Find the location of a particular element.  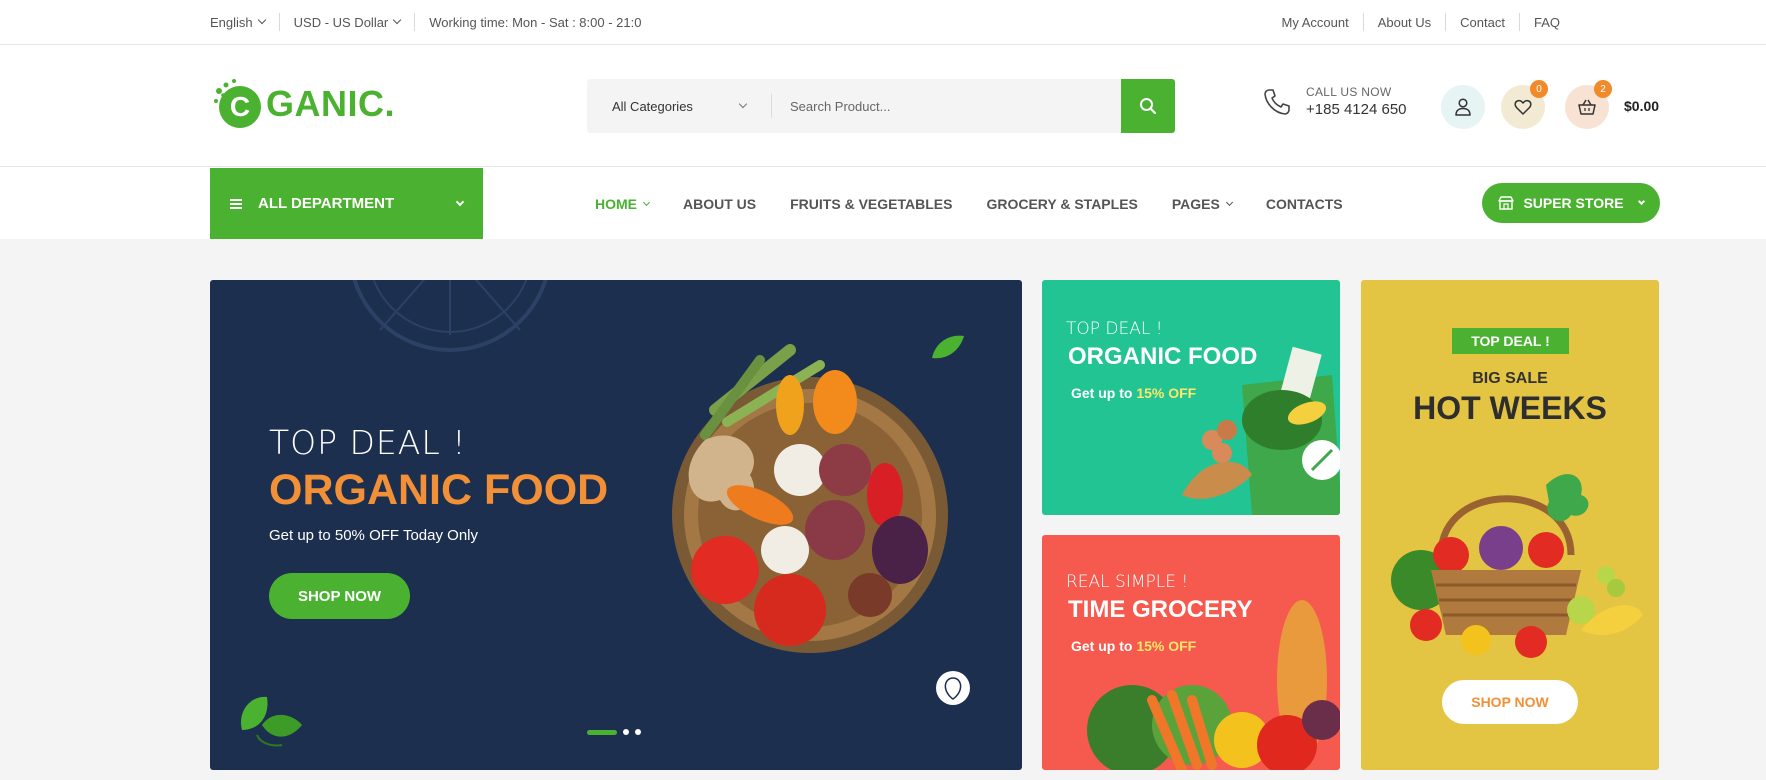

lemon-outline-decoration is located at coordinates (450, 316).